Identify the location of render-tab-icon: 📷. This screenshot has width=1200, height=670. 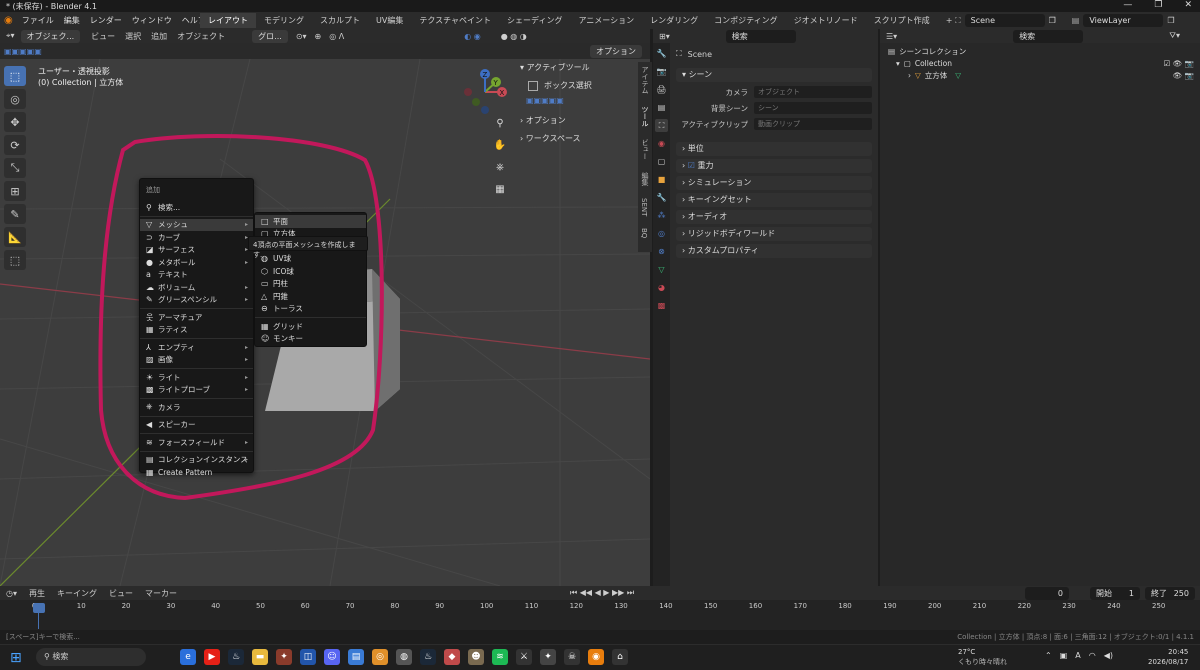
(661, 71).